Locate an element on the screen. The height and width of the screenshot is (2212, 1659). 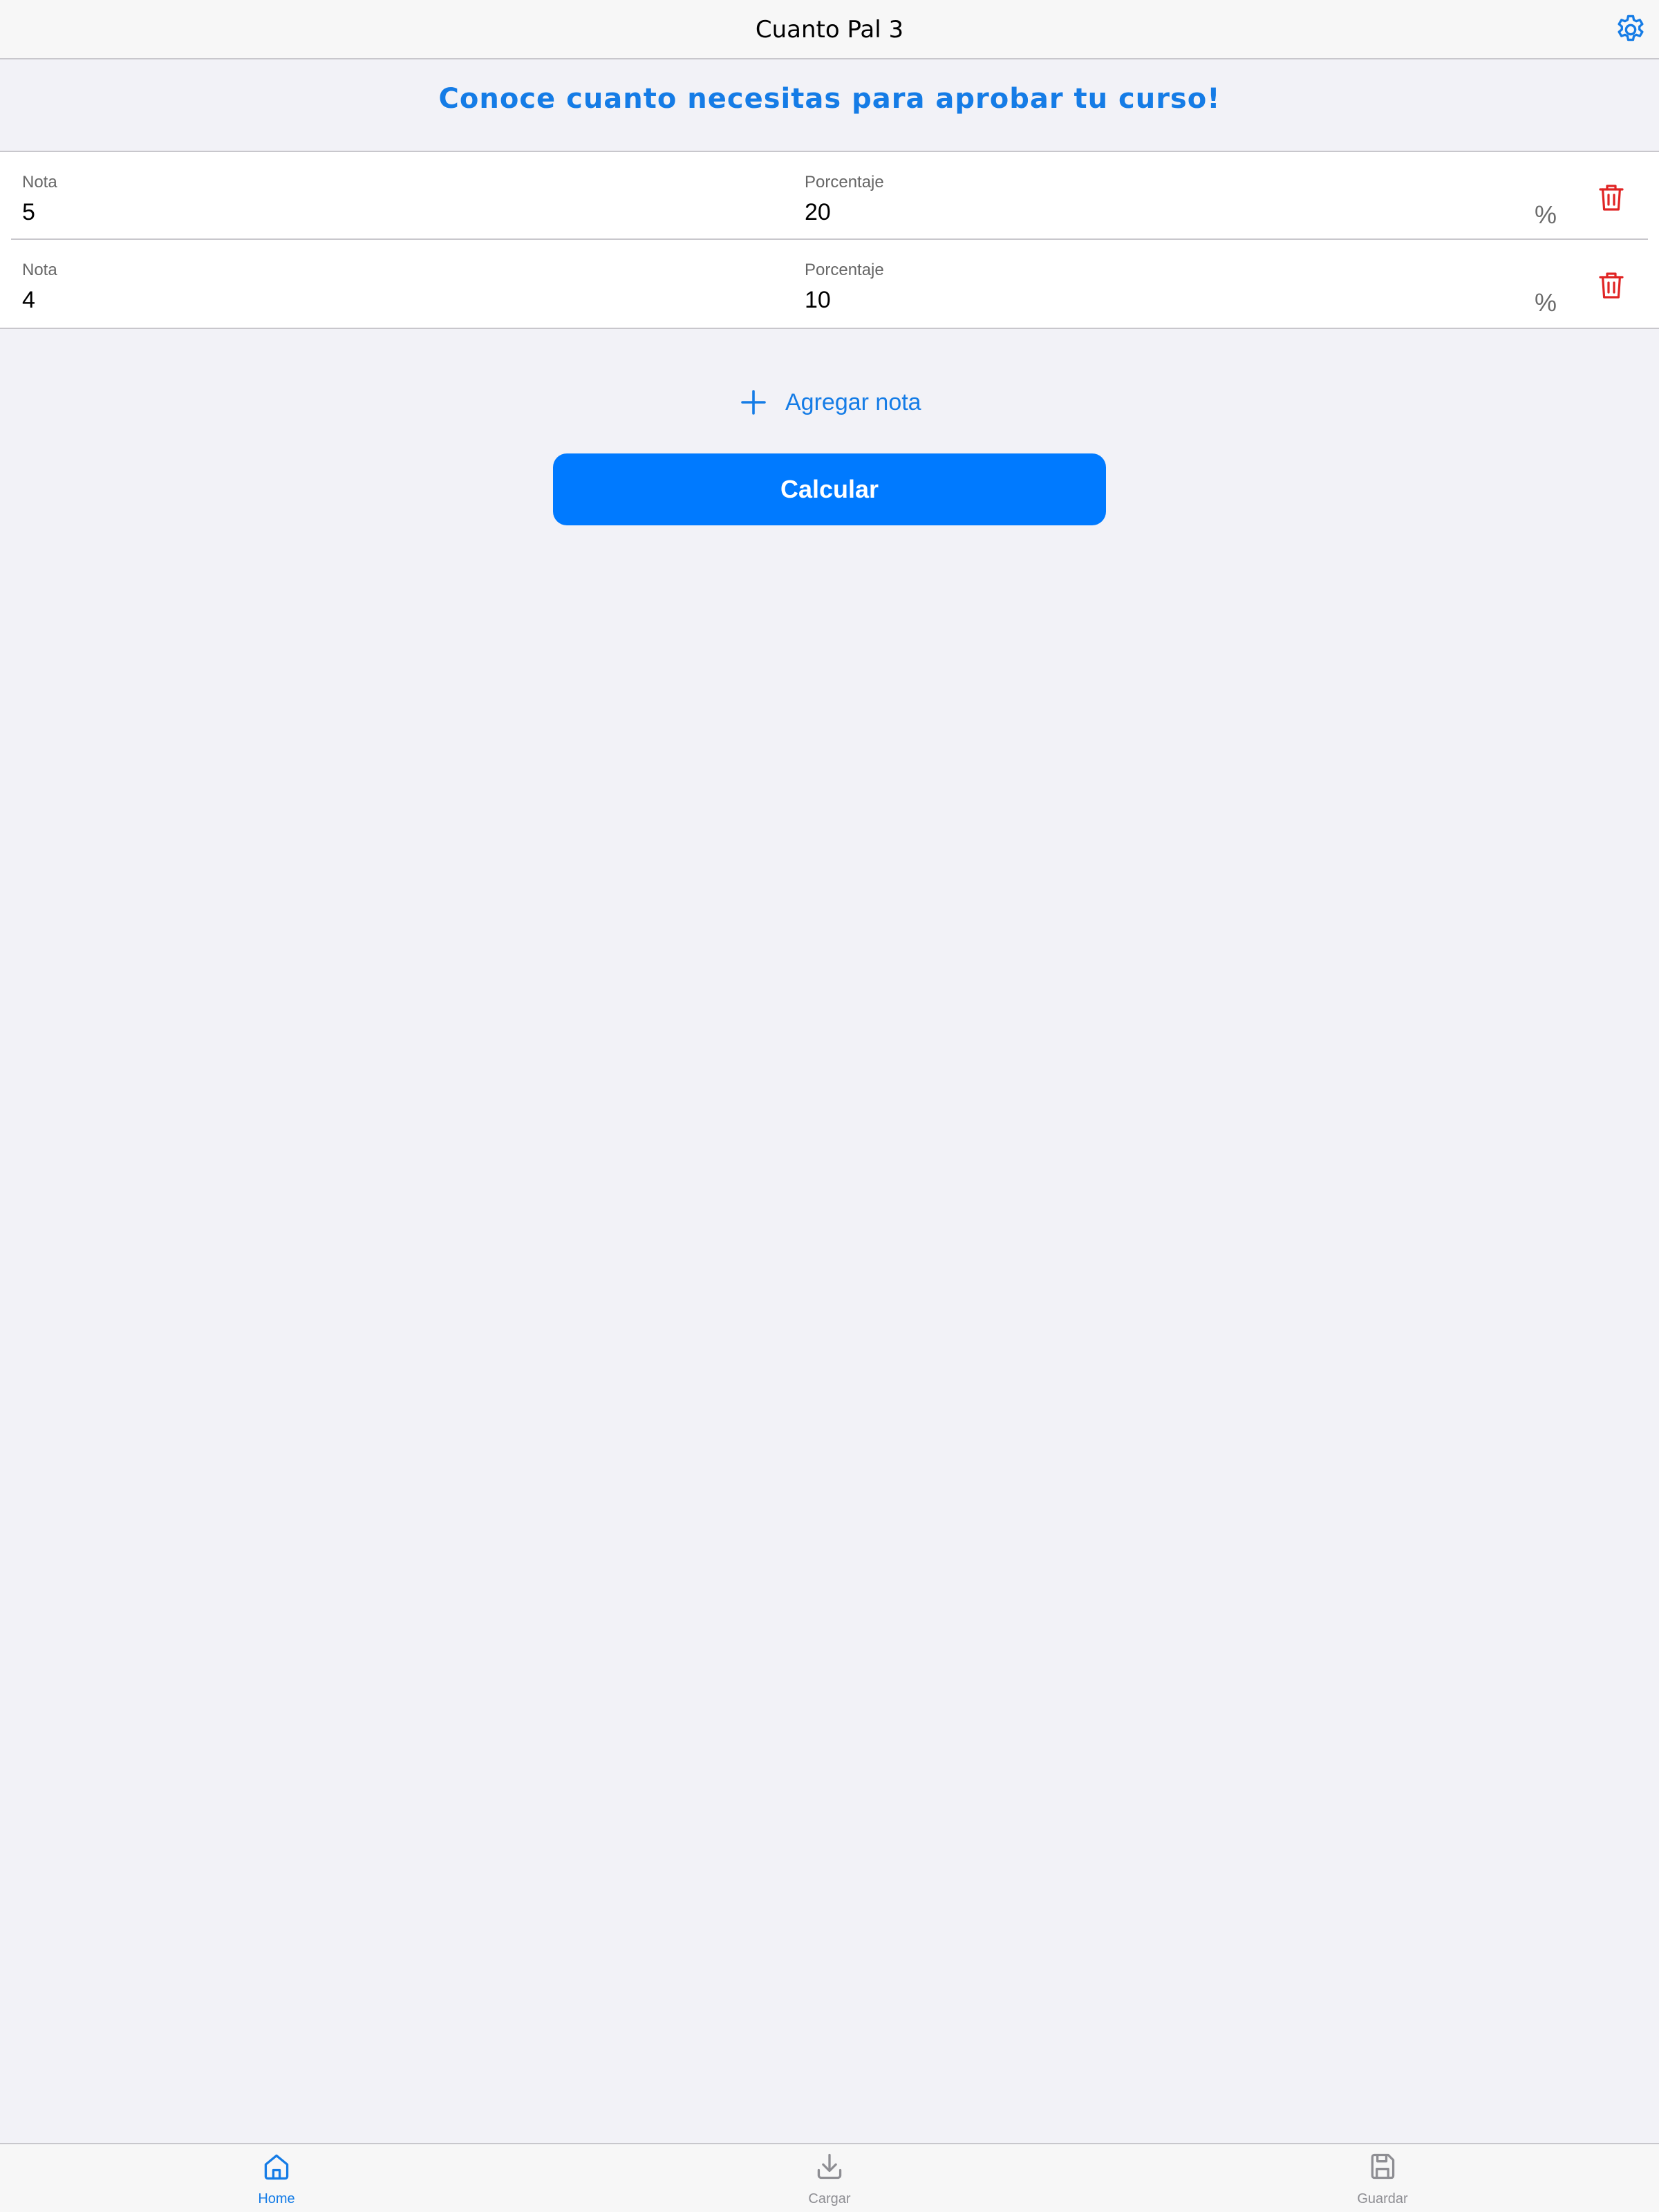
gear-icon is located at coordinates (1631, 28).